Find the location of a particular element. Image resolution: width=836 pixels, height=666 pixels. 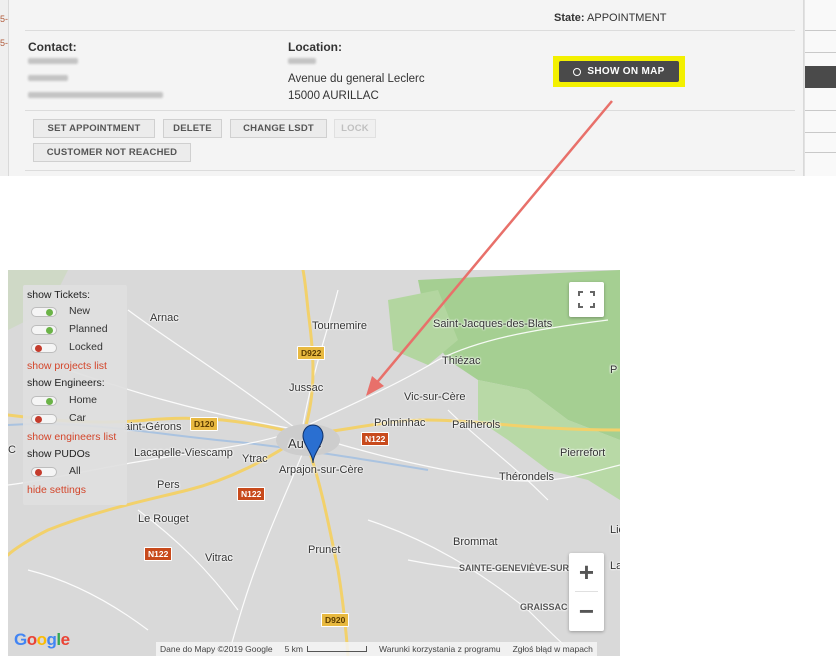

tickets-heading: show Tickets: is located at coordinates (59, 295).